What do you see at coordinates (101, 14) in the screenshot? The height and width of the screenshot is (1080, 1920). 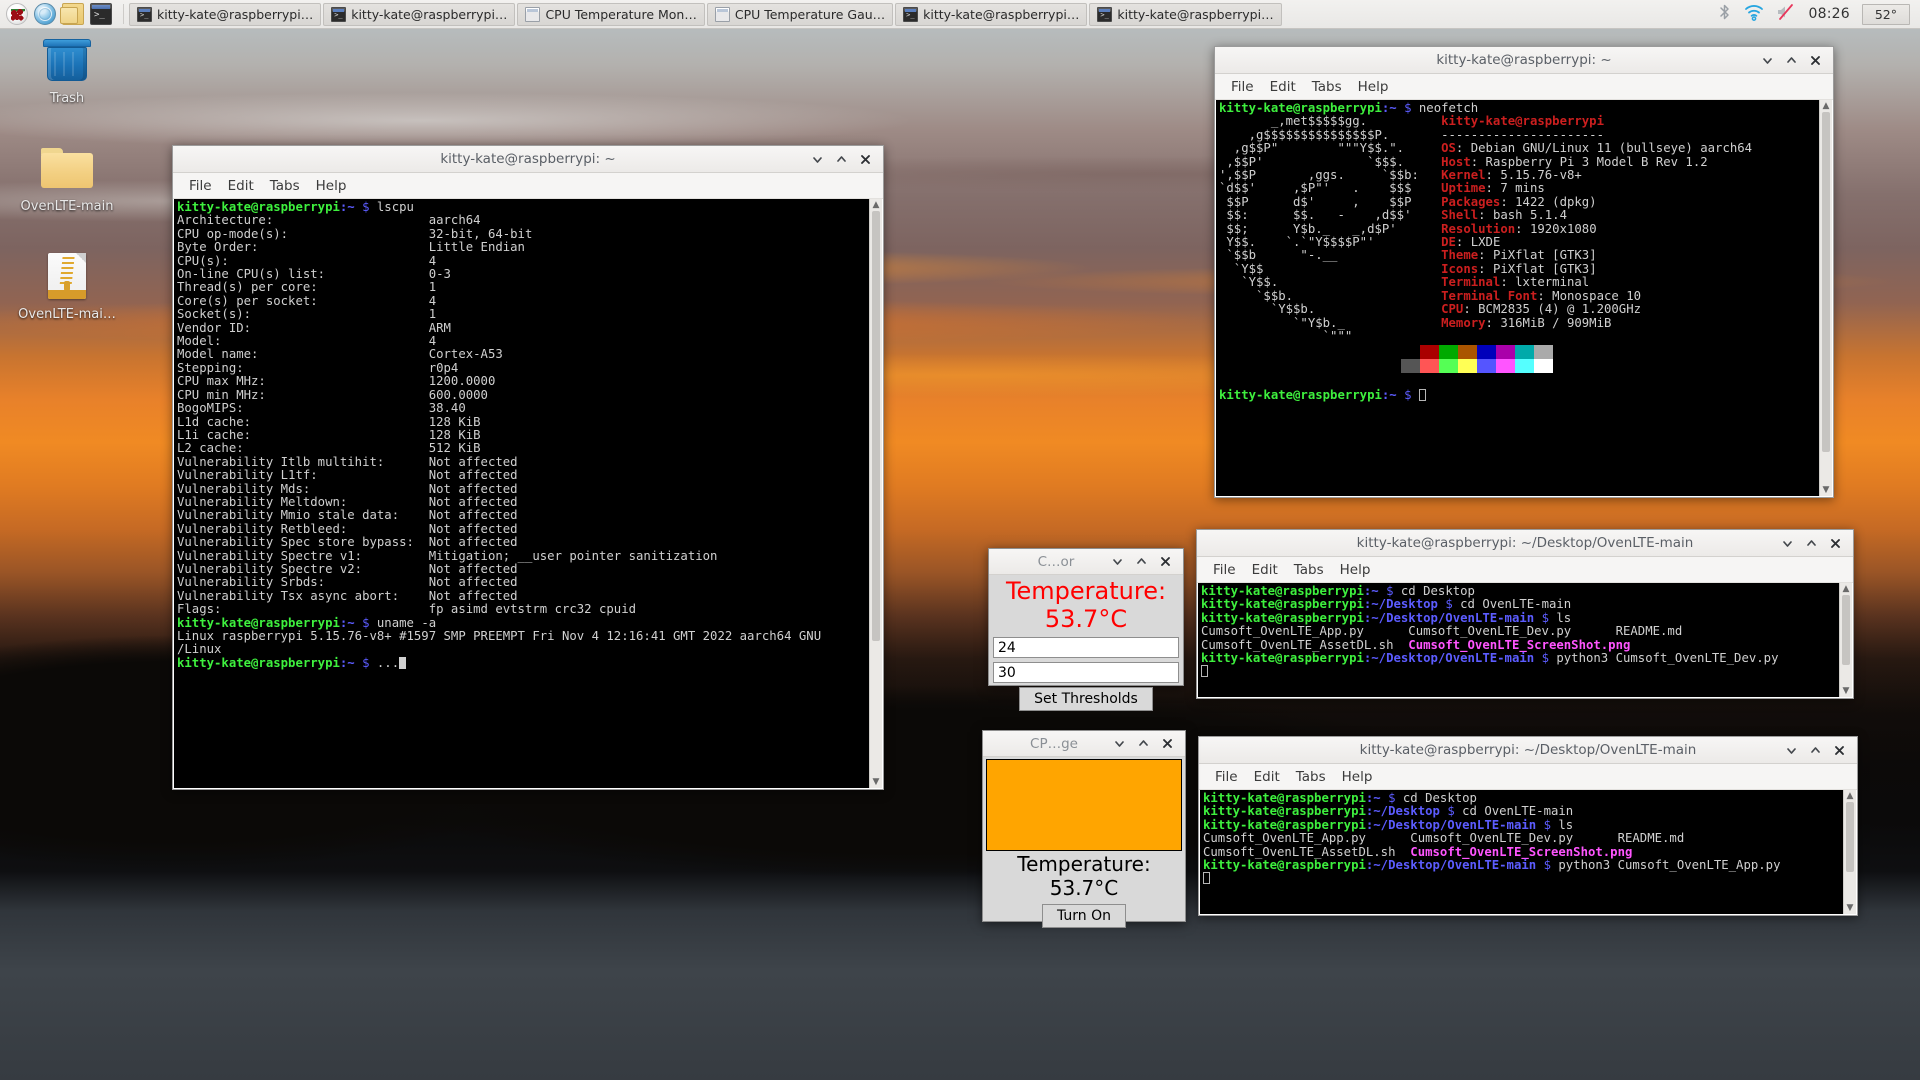 I see `terminal-icon` at bounding box center [101, 14].